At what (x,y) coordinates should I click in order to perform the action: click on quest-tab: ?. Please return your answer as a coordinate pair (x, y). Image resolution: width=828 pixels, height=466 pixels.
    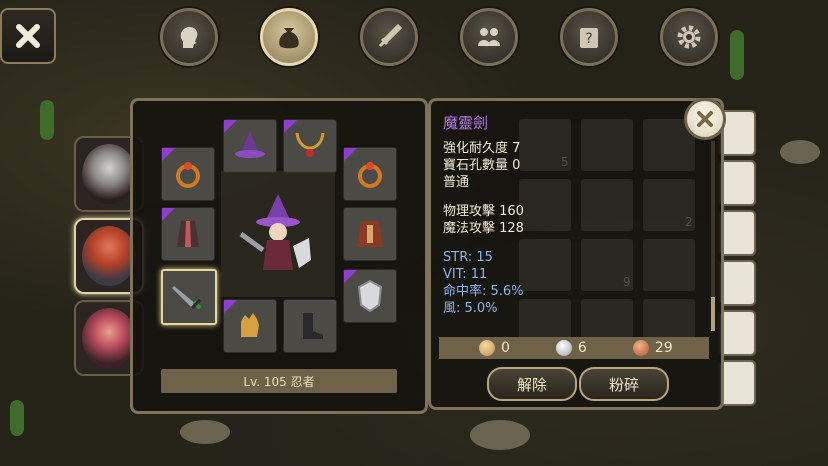
    Looking at the image, I should click on (589, 37).